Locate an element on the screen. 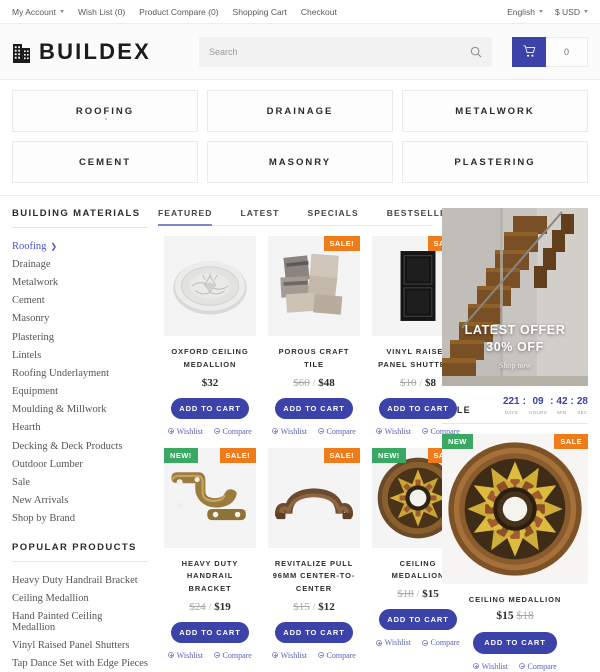  product-image is located at coordinates (210, 286).